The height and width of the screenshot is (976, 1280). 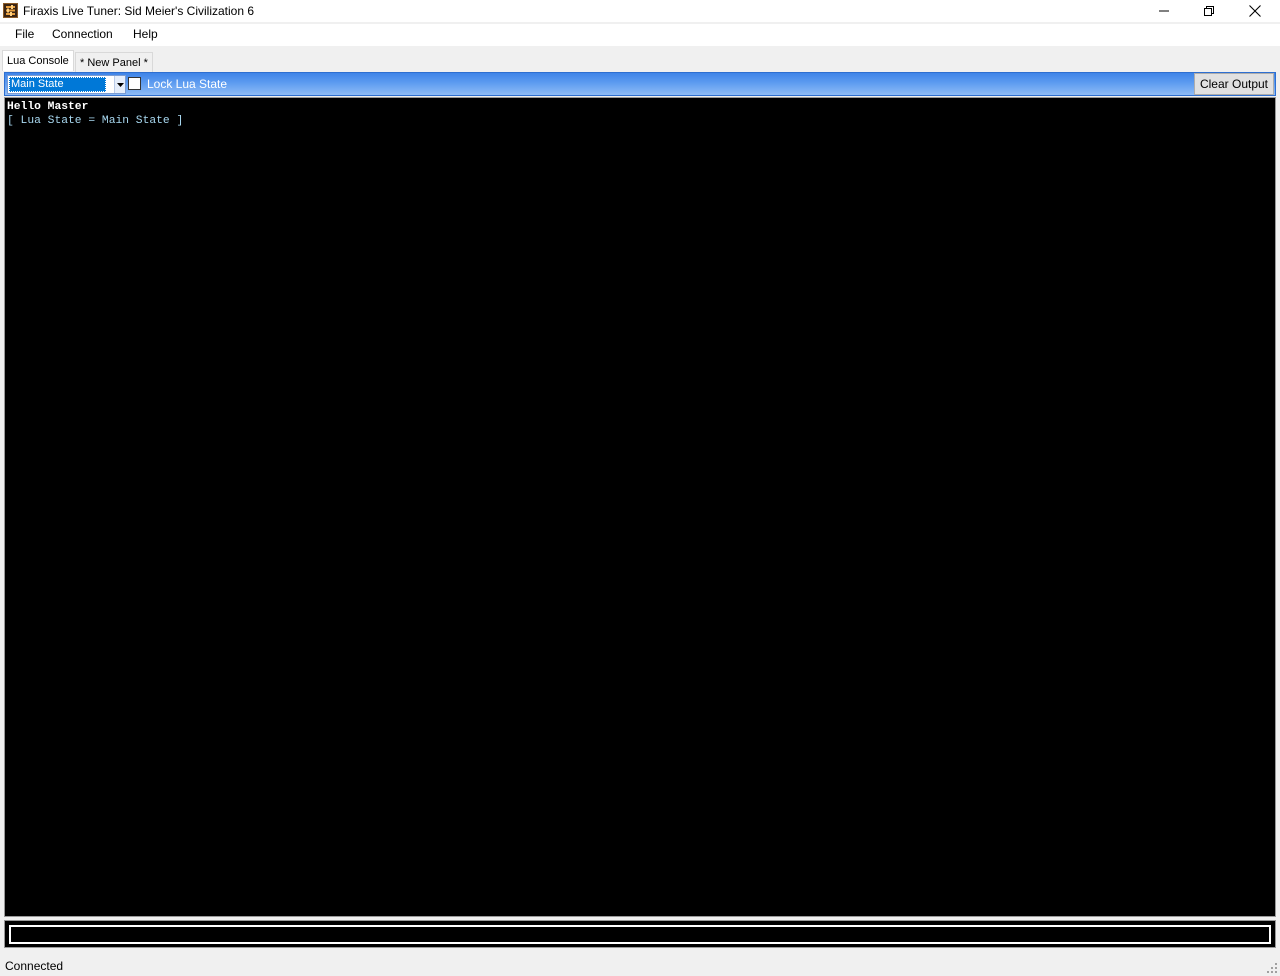 I want to click on dropdown-arrow-button, so click(x=119, y=84).